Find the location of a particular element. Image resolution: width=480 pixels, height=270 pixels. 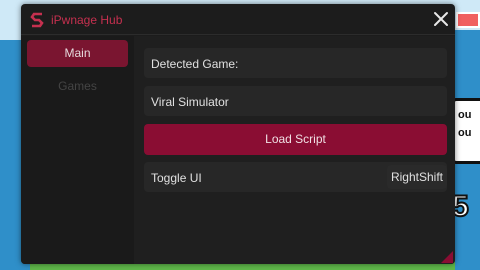

tab-main: Main is located at coordinates (77, 53).